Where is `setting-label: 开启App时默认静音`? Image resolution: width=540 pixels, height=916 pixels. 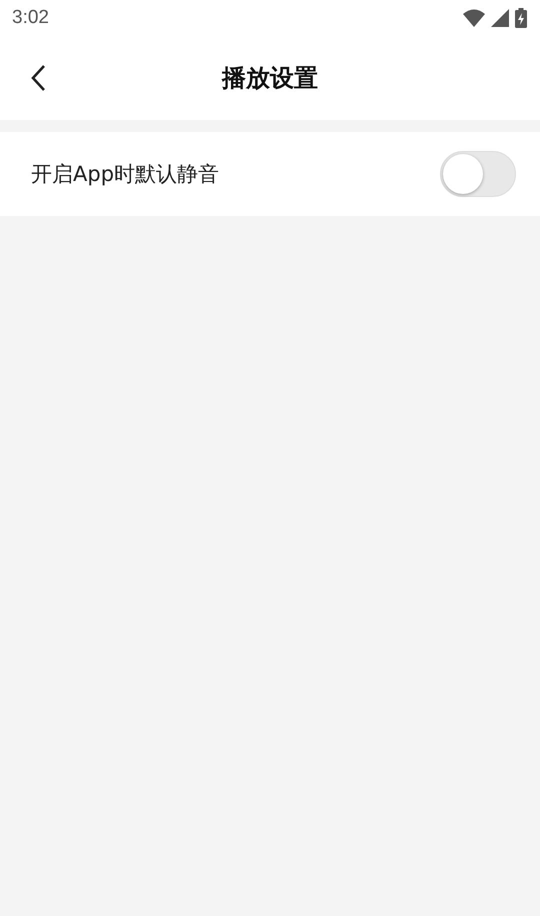
setting-label: 开启App时默认静音 is located at coordinates (125, 174).